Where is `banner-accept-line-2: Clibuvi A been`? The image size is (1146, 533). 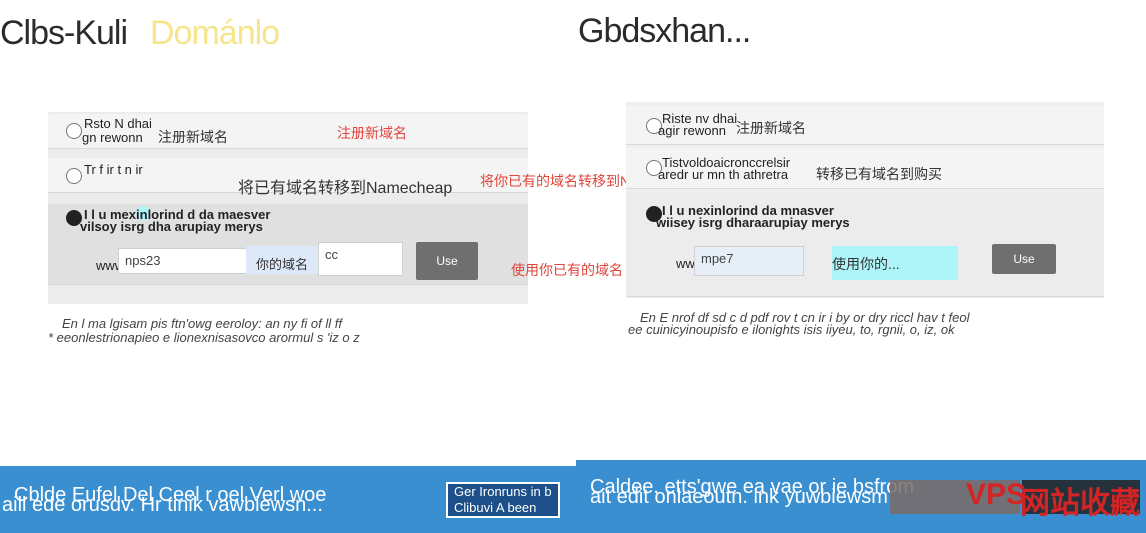
banner-accept-line-2: Clibuvi A been is located at coordinates (495, 507).